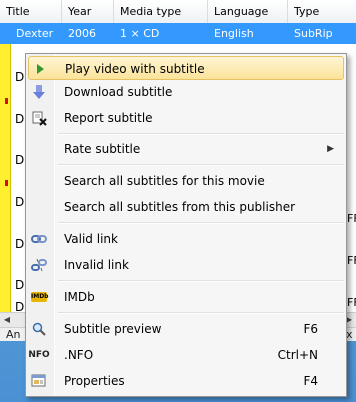  I want to click on scroll-left-icon: ◀, so click(7, 320).